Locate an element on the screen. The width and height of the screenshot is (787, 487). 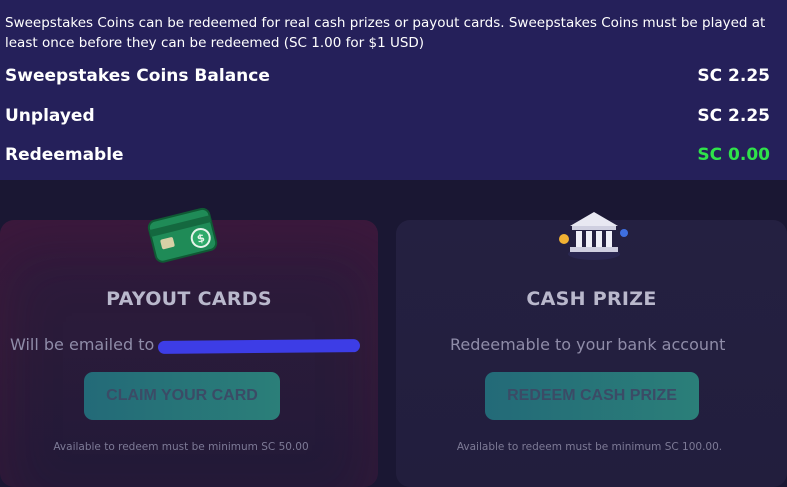
redeemable-value: SC 0.00 is located at coordinates (733, 155).